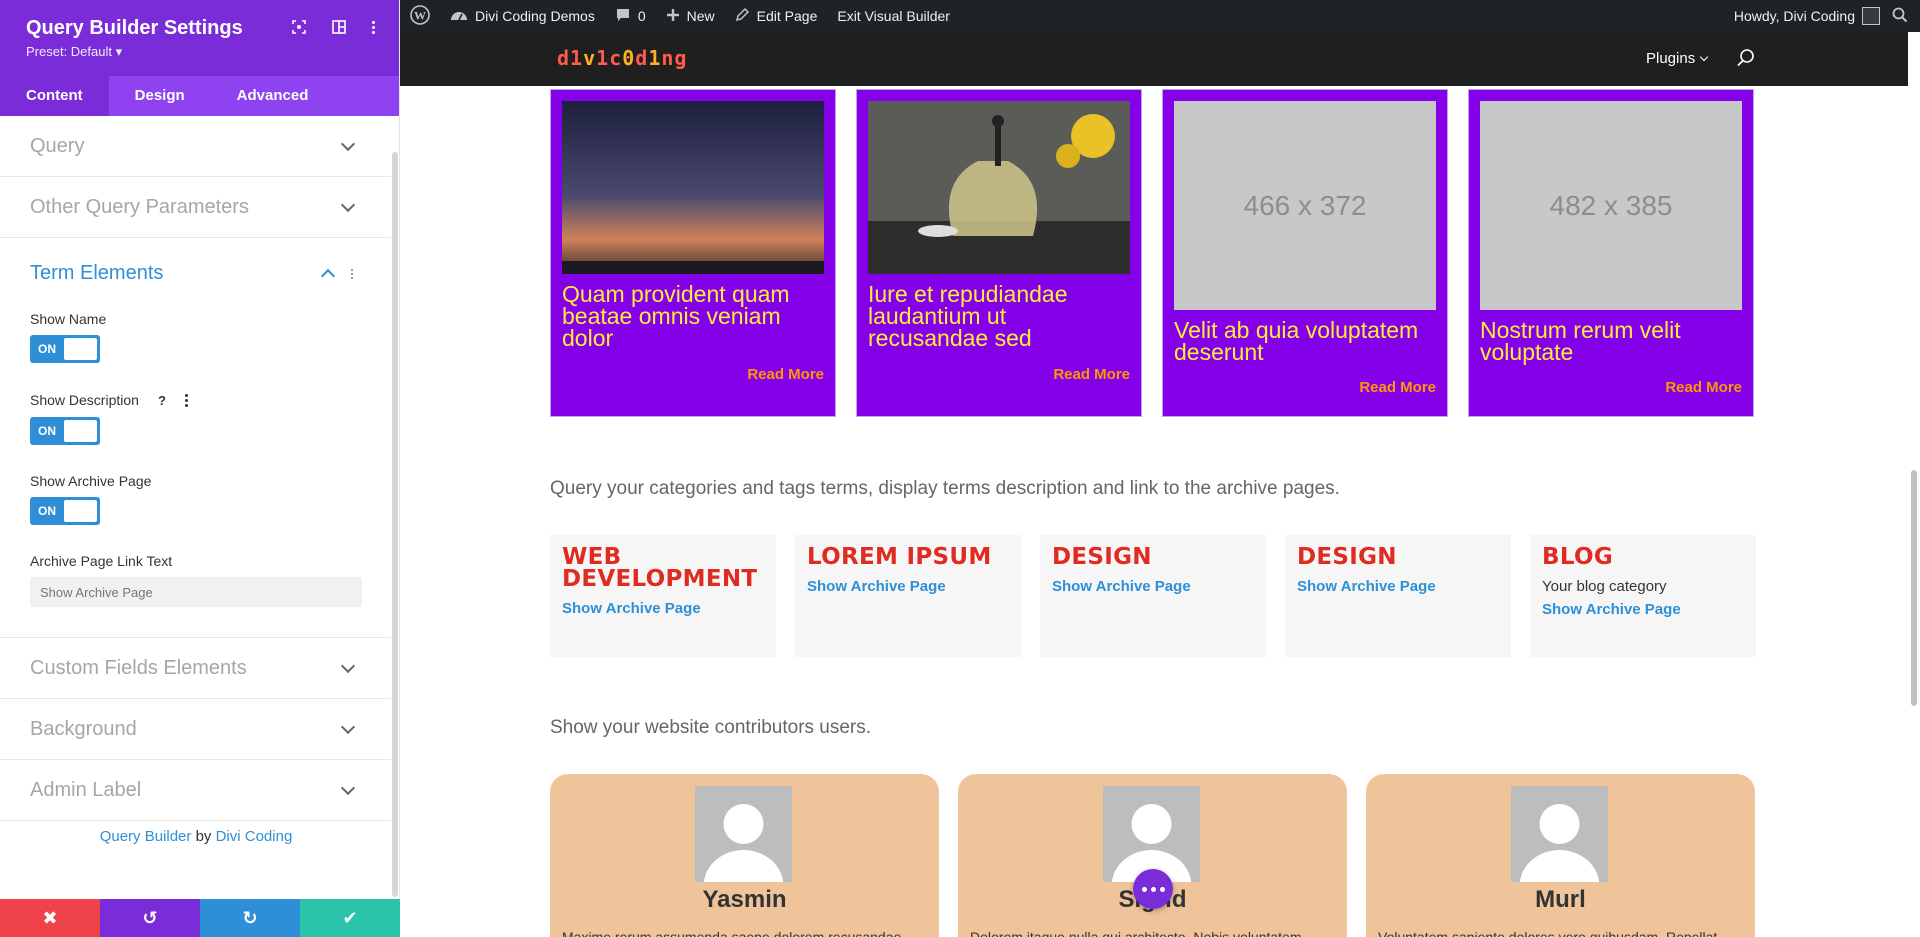  Describe the element at coordinates (1643, 557) in the screenshot. I see `term-name: BLOG` at that location.